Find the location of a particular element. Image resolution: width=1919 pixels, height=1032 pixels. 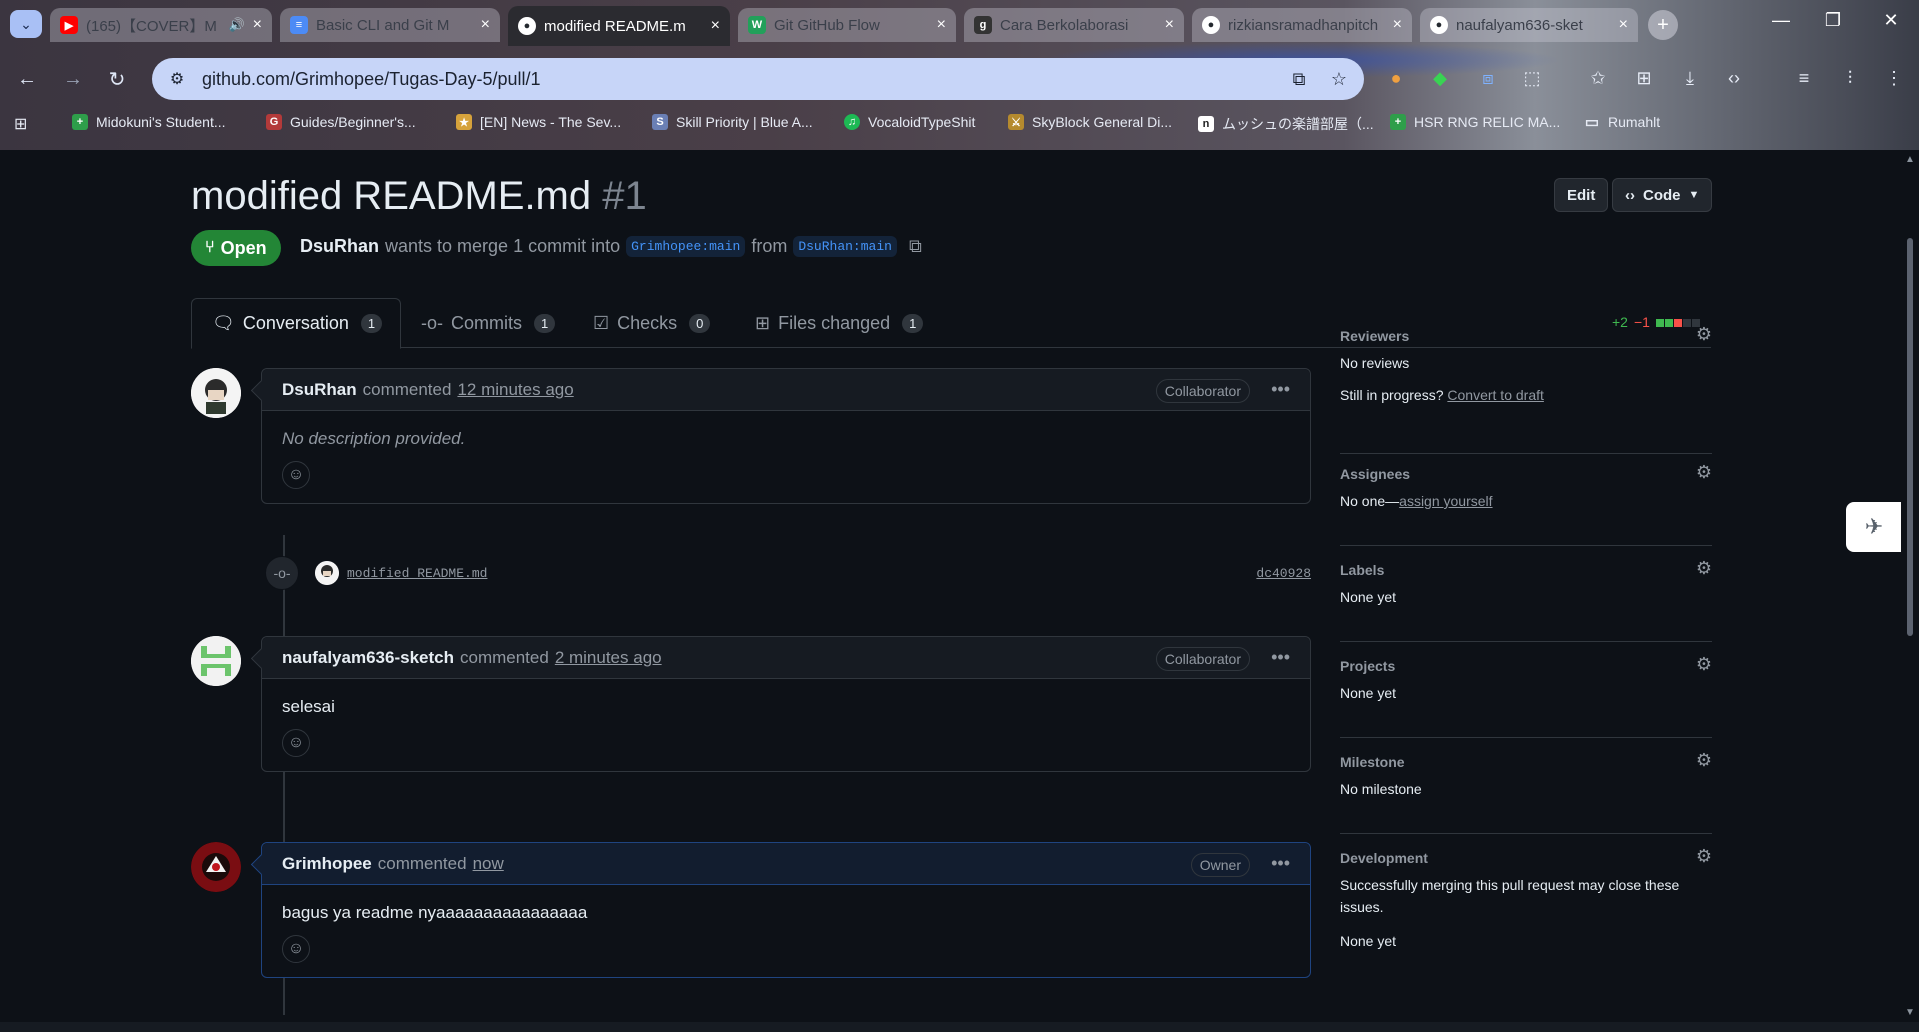

media-control-icon: ≡ is located at coordinates (1804, 78).